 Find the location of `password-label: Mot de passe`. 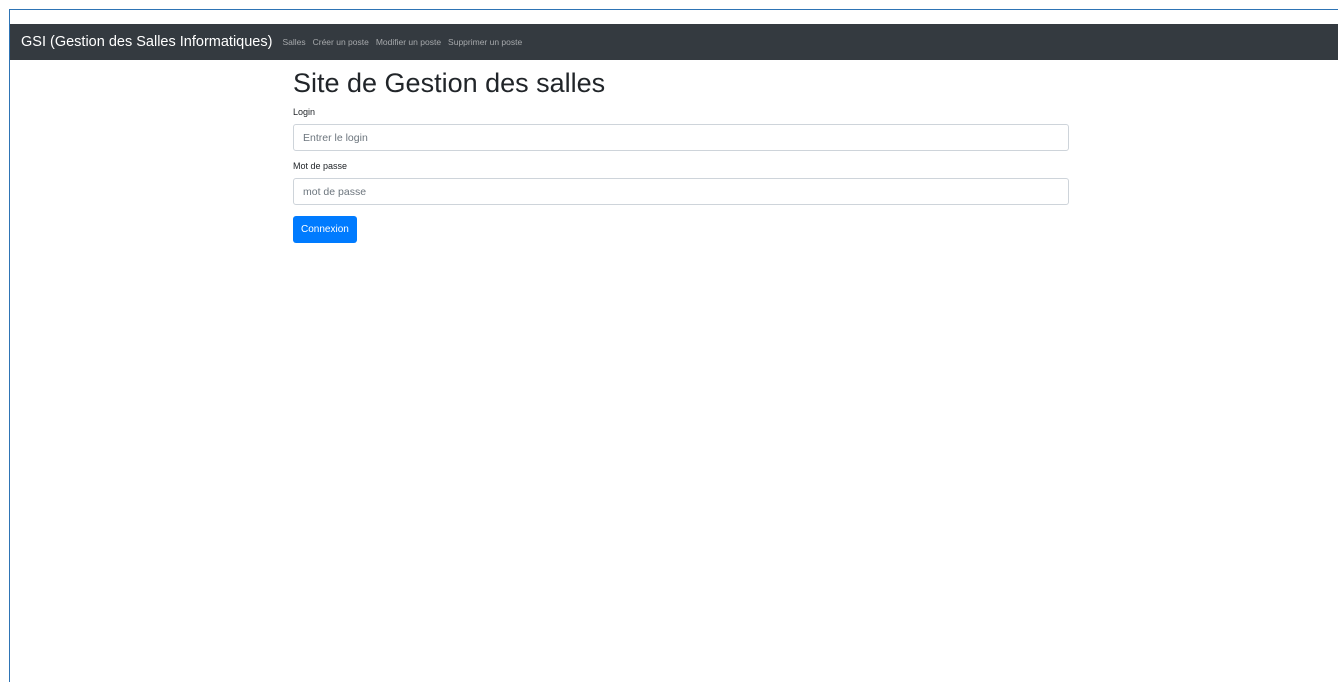

password-label: Mot de passe is located at coordinates (320, 166).